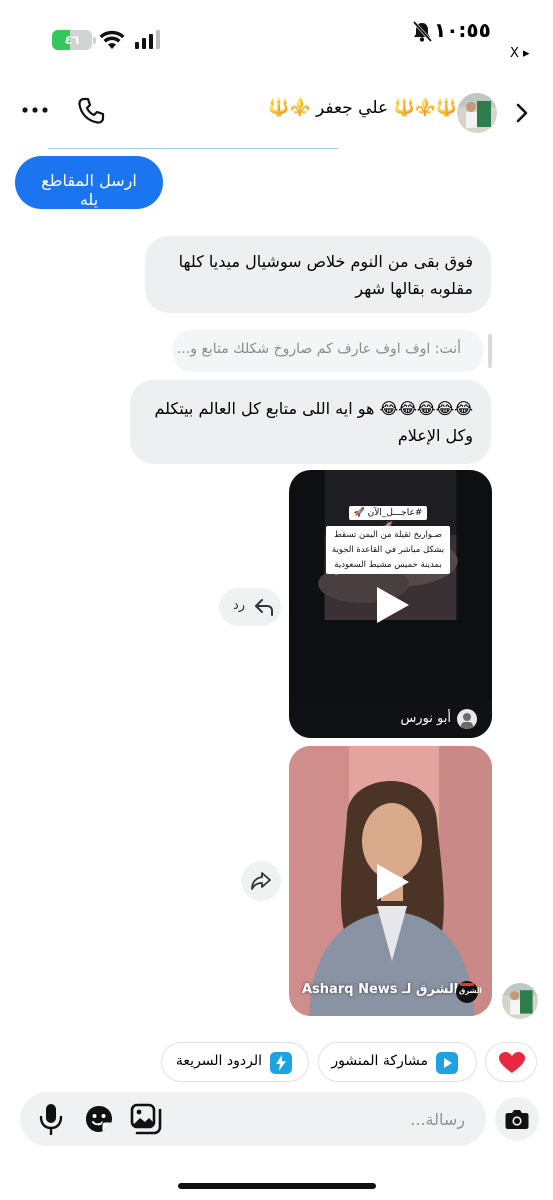 This screenshot has width=553, height=1200. I want to click on sender-avatar, so click(520, 1001).